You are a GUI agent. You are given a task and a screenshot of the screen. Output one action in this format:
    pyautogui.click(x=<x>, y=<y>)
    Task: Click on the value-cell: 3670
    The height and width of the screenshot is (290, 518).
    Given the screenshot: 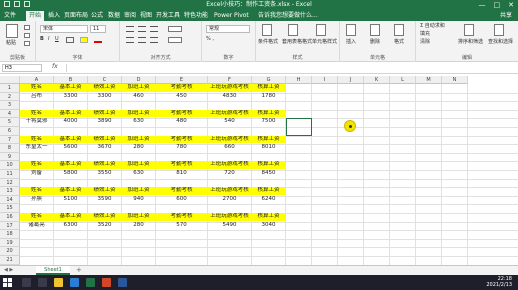 What is the action you would take?
    pyautogui.click(x=104, y=148)
    